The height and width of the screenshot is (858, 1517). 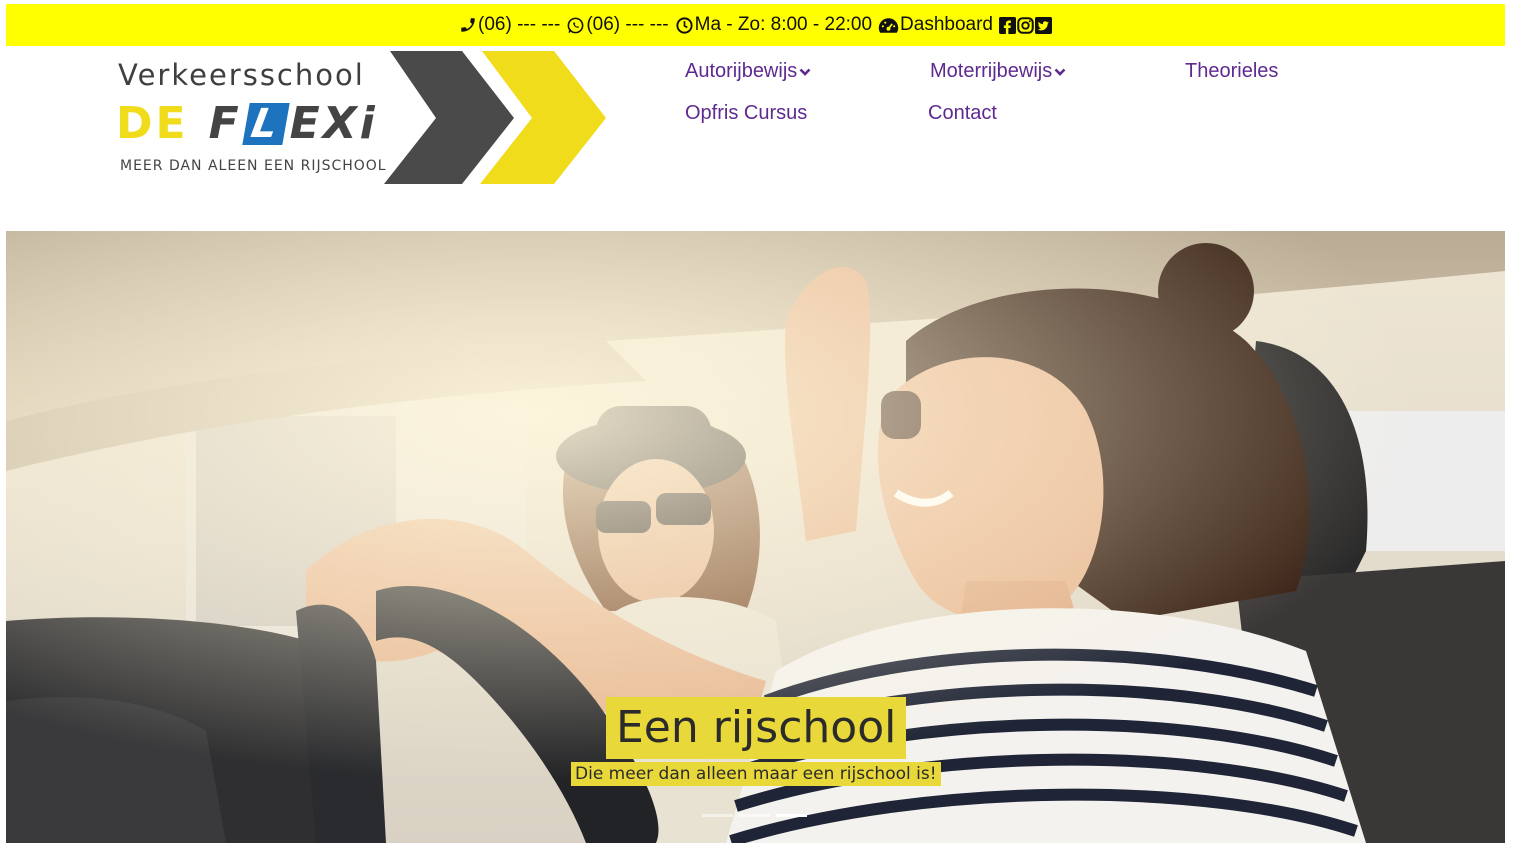 What do you see at coordinates (946, 24) in the screenshot?
I see `dashboard-label: Dashboard` at bounding box center [946, 24].